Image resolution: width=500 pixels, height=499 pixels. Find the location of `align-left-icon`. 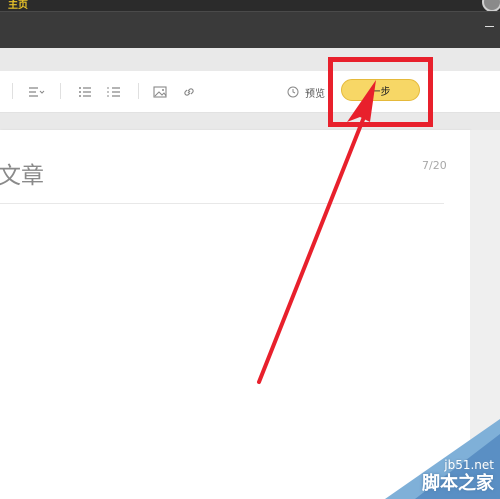

align-left-icon is located at coordinates (36, 91).